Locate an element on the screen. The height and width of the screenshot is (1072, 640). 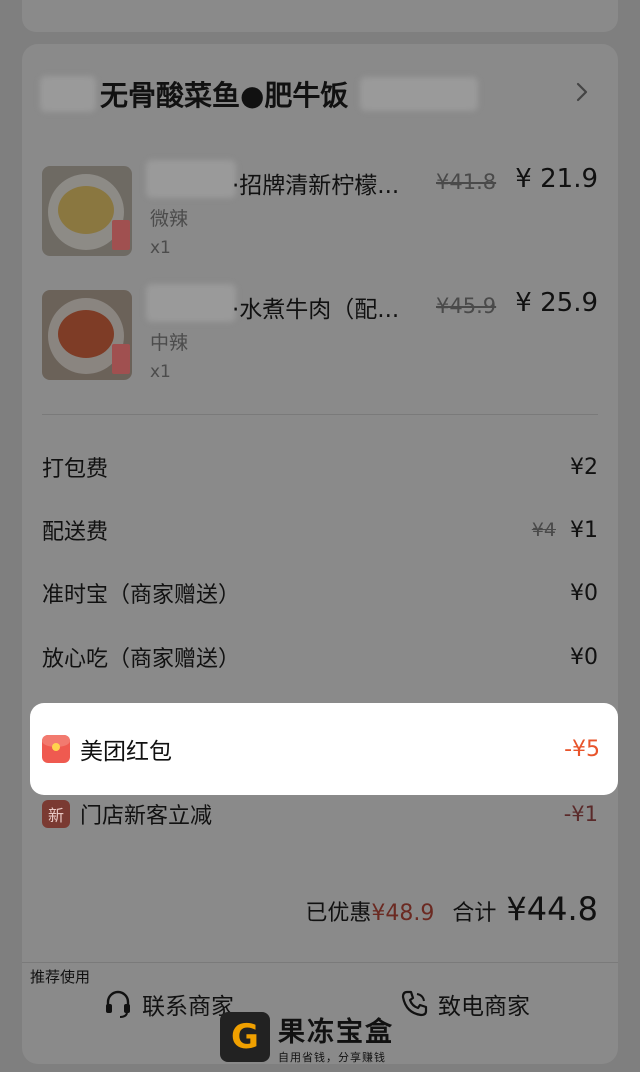
phone-icon is located at coordinates (414, 1003).